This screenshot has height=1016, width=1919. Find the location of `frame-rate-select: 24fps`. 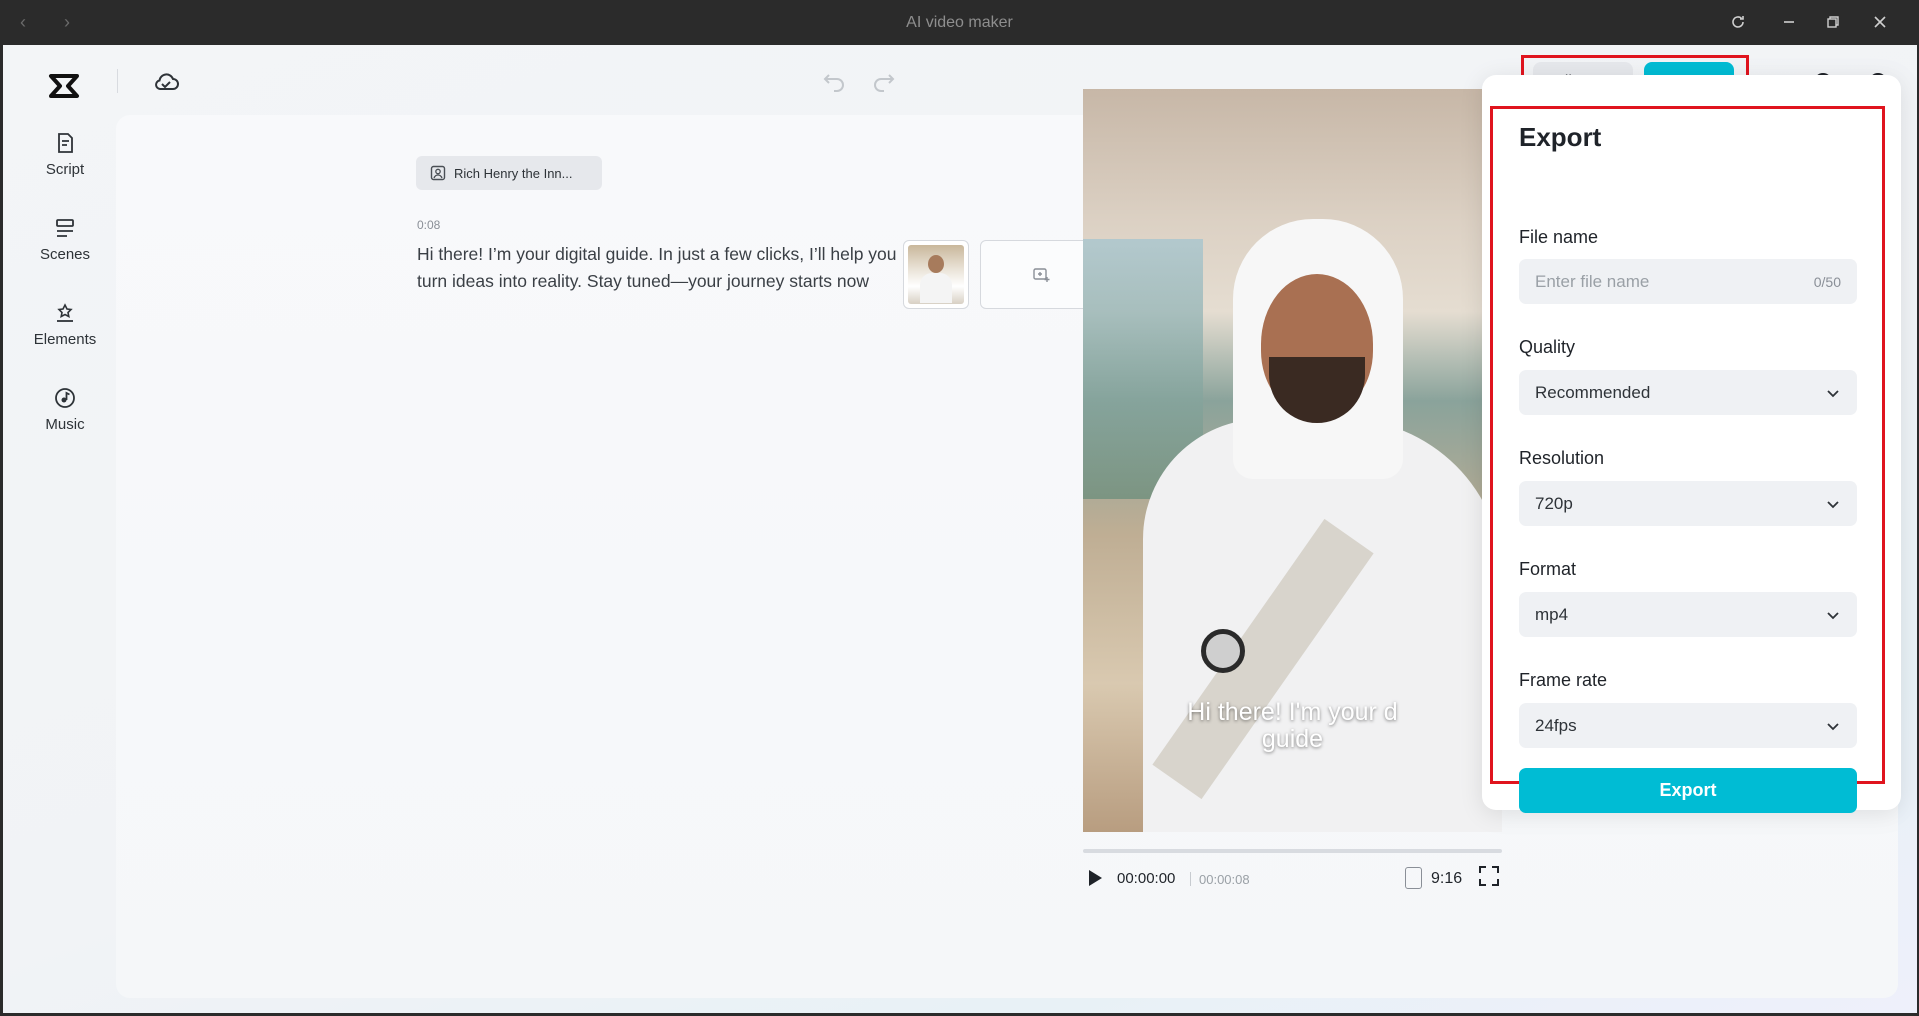

frame-rate-select: 24fps is located at coordinates (1688, 725).